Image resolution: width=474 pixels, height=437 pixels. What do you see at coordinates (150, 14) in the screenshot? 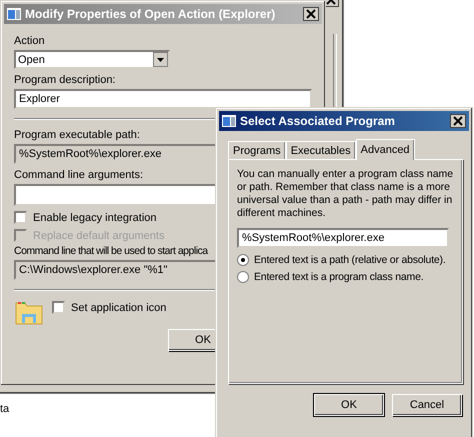
I see `window-title: Modify Properties of Open Action (Explorer)` at bounding box center [150, 14].